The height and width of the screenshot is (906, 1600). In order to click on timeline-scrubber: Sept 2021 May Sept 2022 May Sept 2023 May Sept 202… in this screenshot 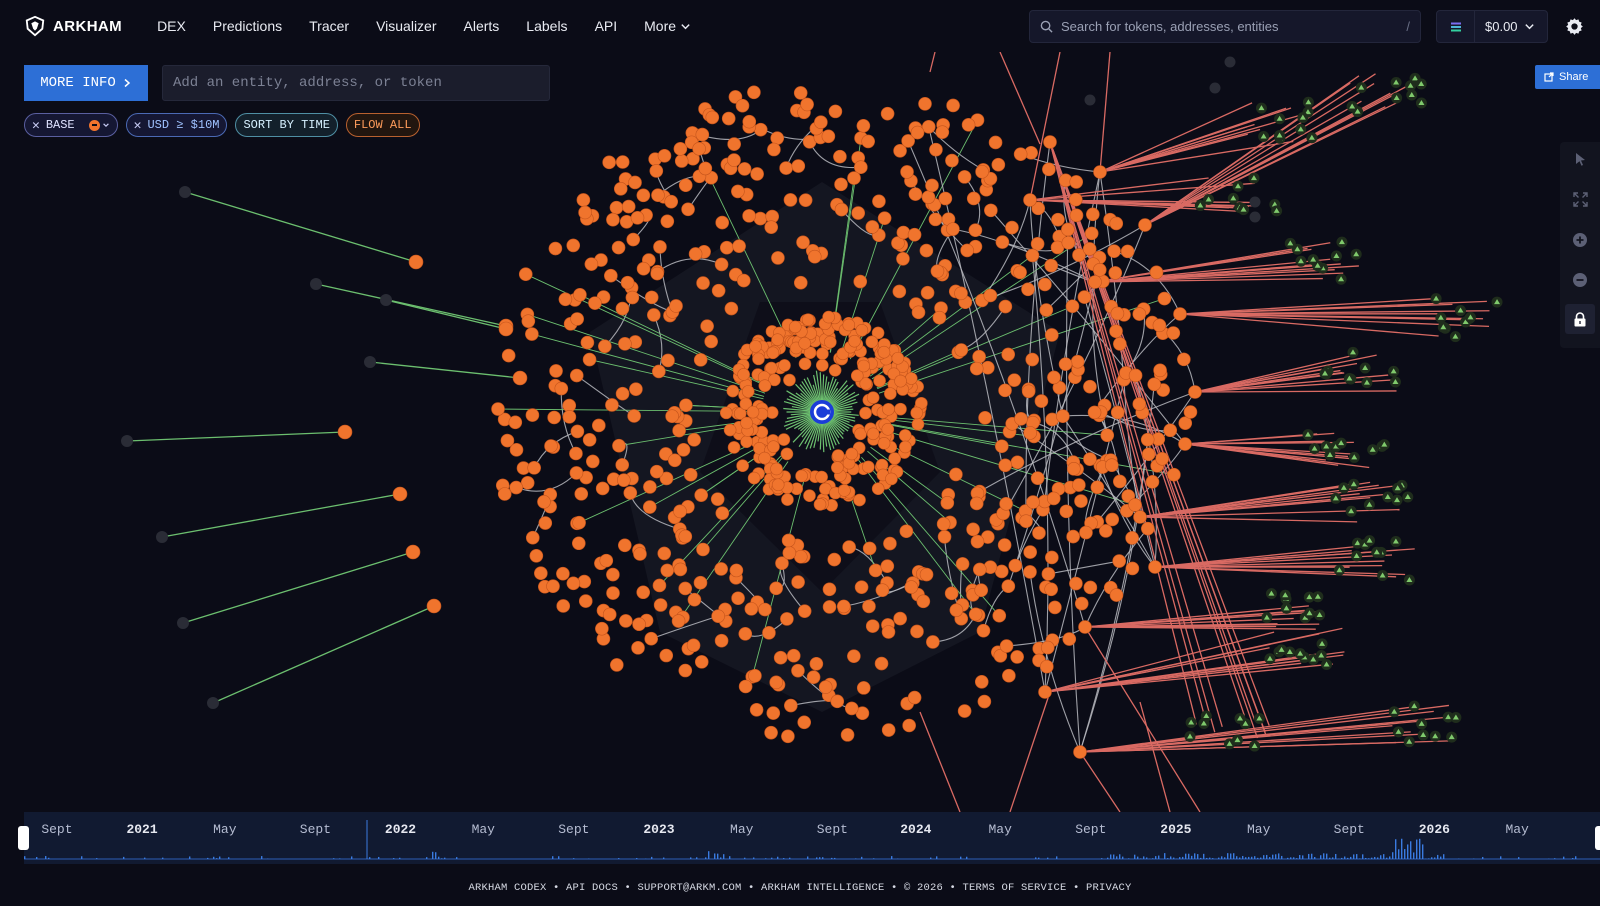, I will do `click(812, 838)`.